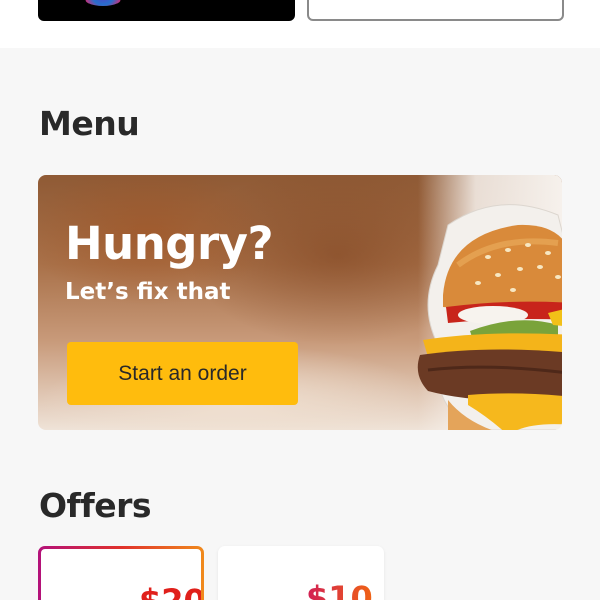  What do you see at coordinates (182, 373) in the screenshot?
I see `start-order-button: Start an order` at bounding box center [182, 373].